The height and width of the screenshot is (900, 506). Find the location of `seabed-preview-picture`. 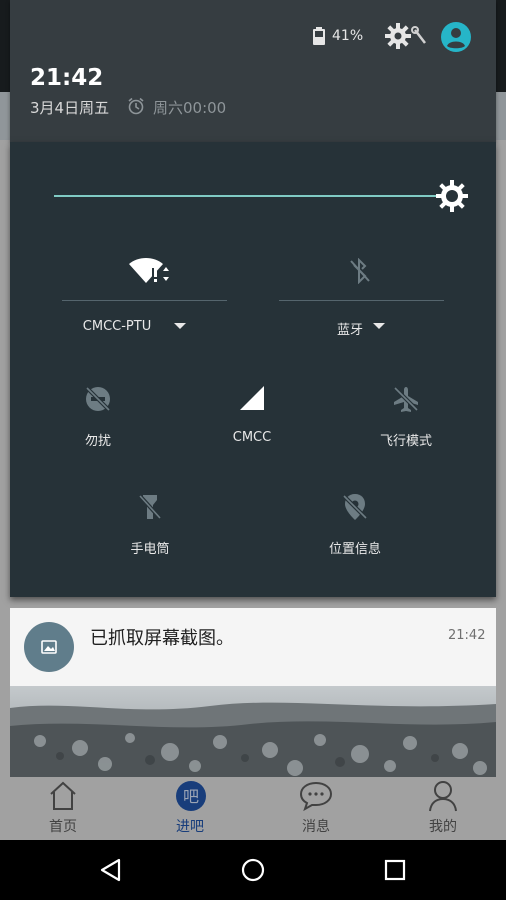

seabed-preview-picture is located at coordinates (253, 731).